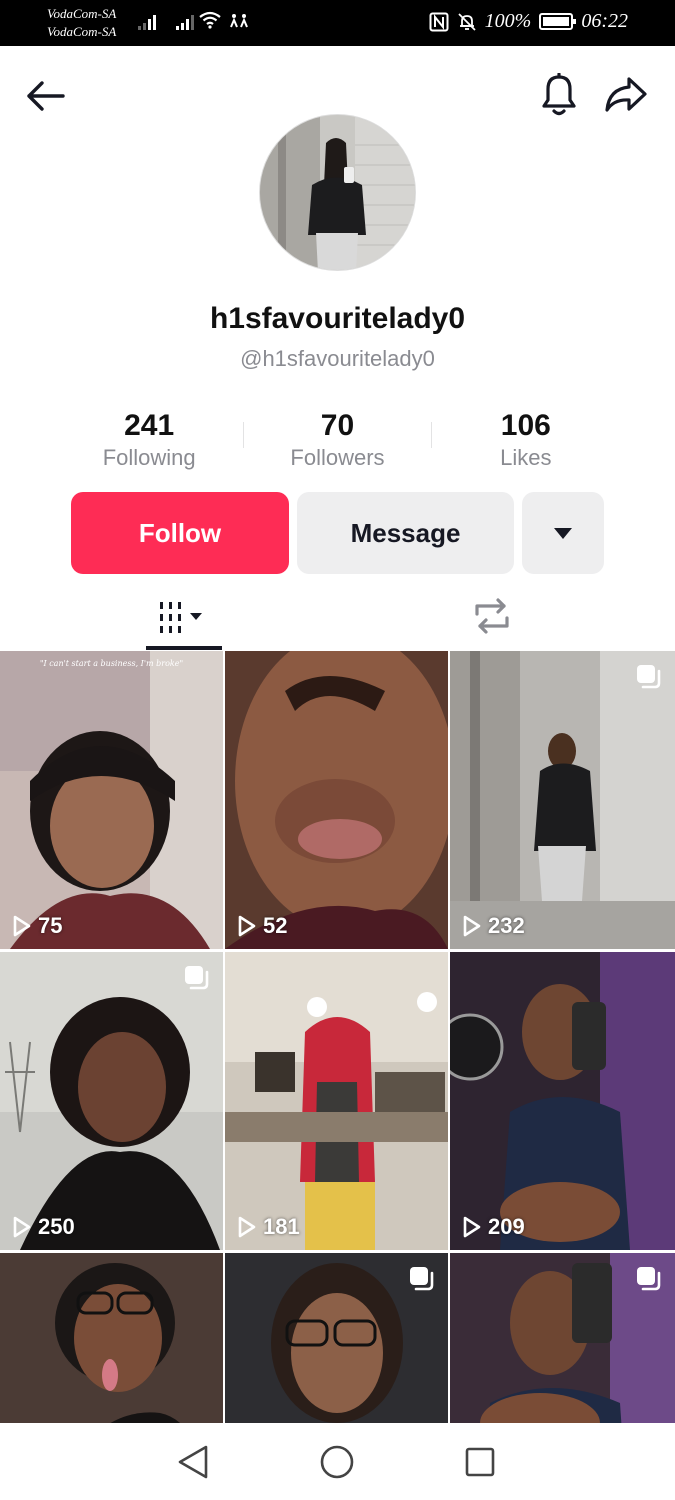 This screenshot has width=675, height=1500. I want to click on tab-videos, so click(184, 618).